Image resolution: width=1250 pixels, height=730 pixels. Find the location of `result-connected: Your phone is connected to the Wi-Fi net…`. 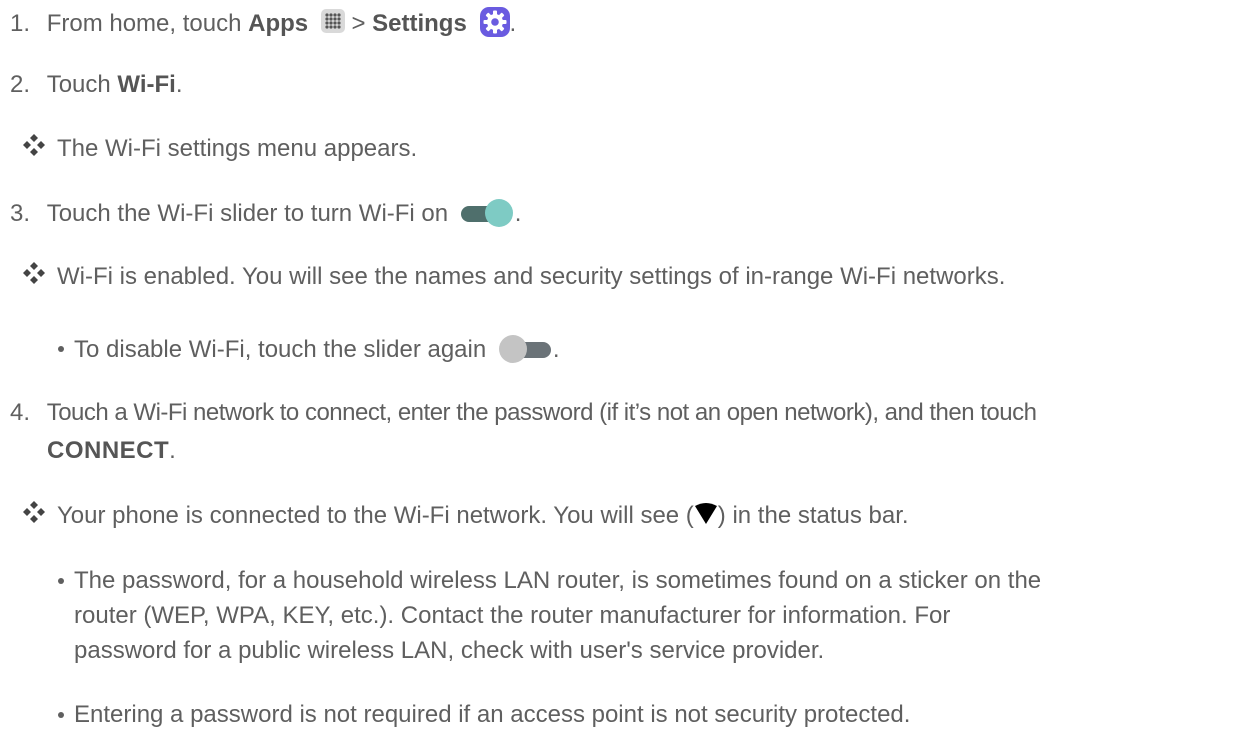

result-connected: Your phone is connected to the Wi-Fi net… is located at coordinates (483, 516).